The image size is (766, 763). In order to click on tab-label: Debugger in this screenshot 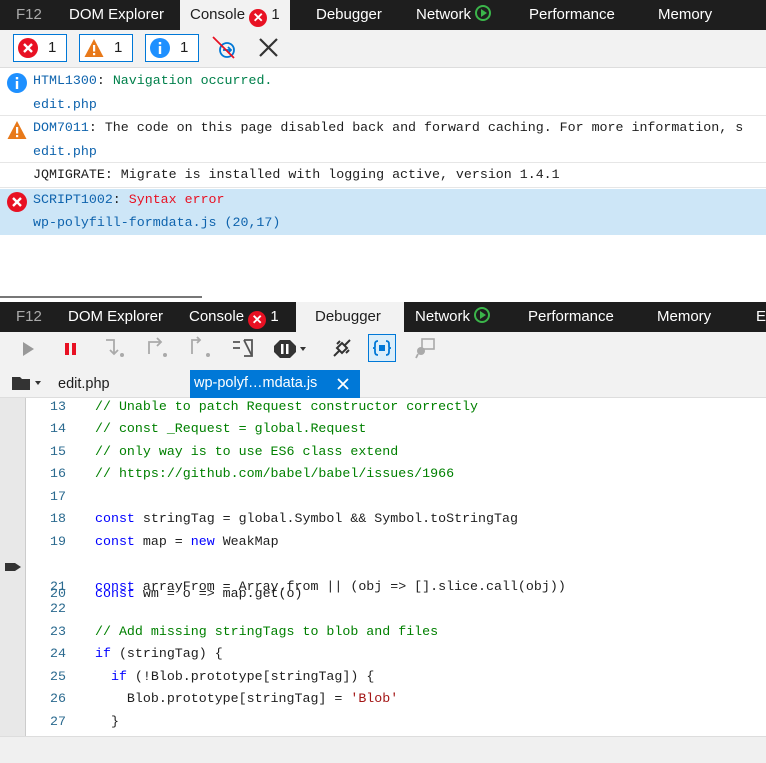, I will do `click(348, 316)`.